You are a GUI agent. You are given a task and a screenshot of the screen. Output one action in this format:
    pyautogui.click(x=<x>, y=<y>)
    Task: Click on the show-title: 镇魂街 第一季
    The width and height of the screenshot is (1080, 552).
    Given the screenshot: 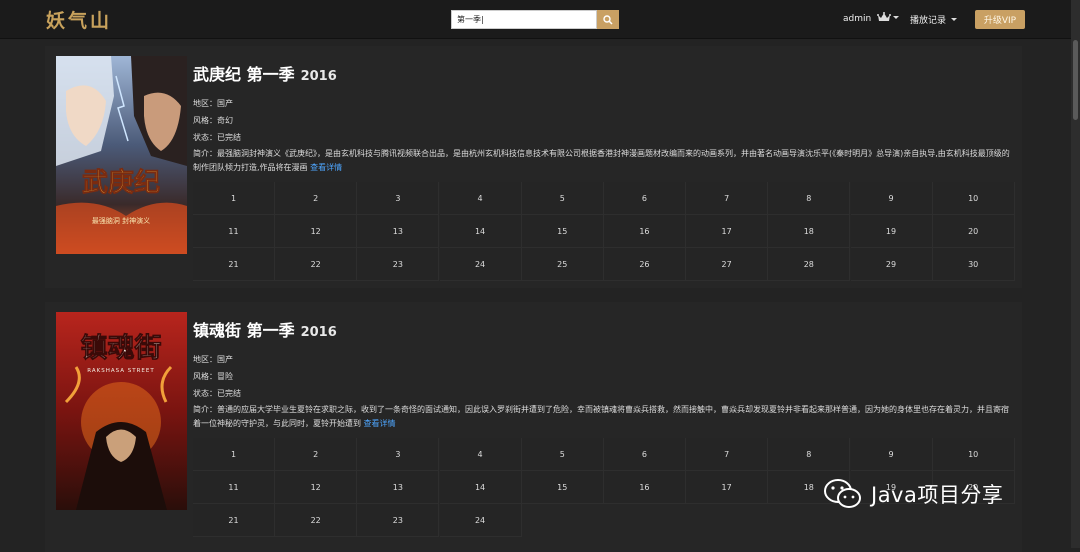 What is the action you would take?
    pyautogui.click(x=244, y=329)
    